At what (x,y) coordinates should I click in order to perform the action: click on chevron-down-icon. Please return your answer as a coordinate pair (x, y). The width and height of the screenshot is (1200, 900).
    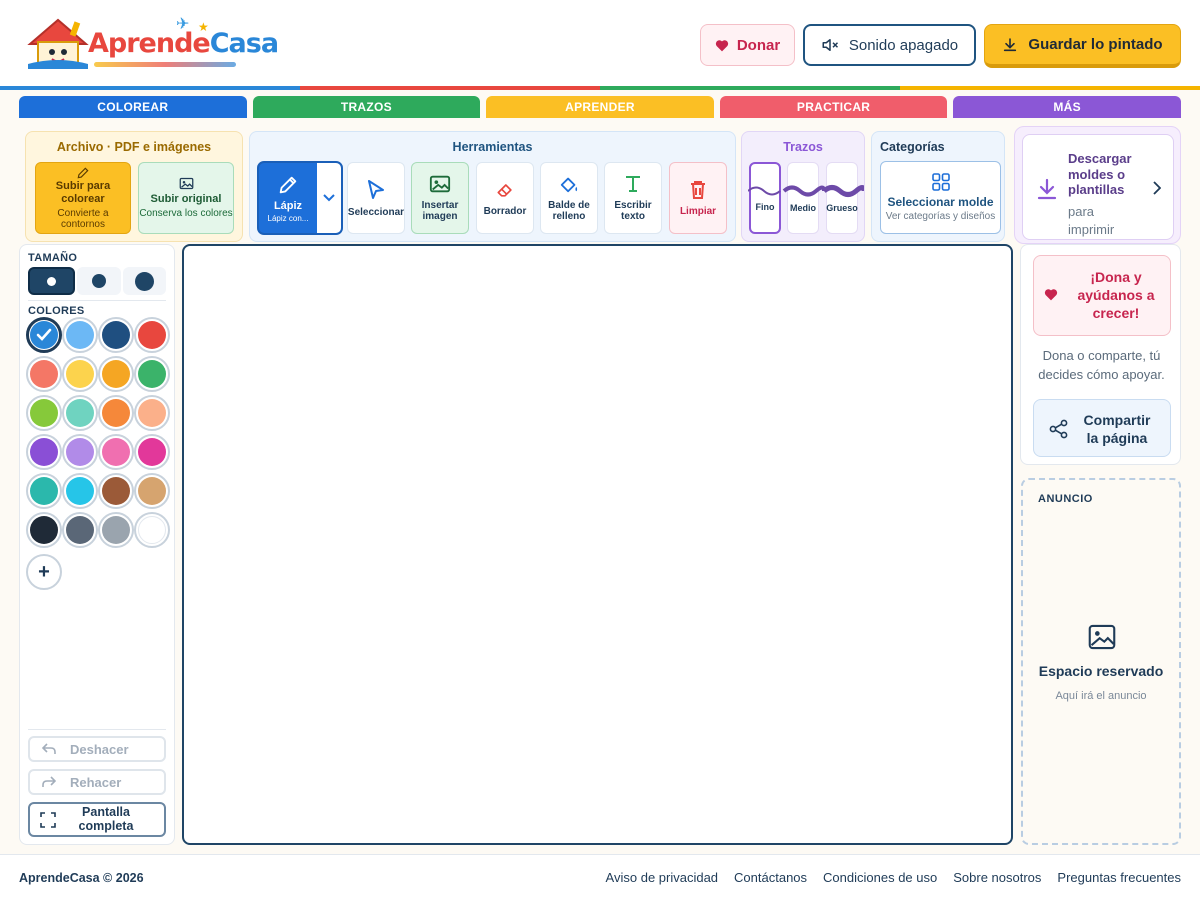
    Looking at the image, I should click on (329, 198).